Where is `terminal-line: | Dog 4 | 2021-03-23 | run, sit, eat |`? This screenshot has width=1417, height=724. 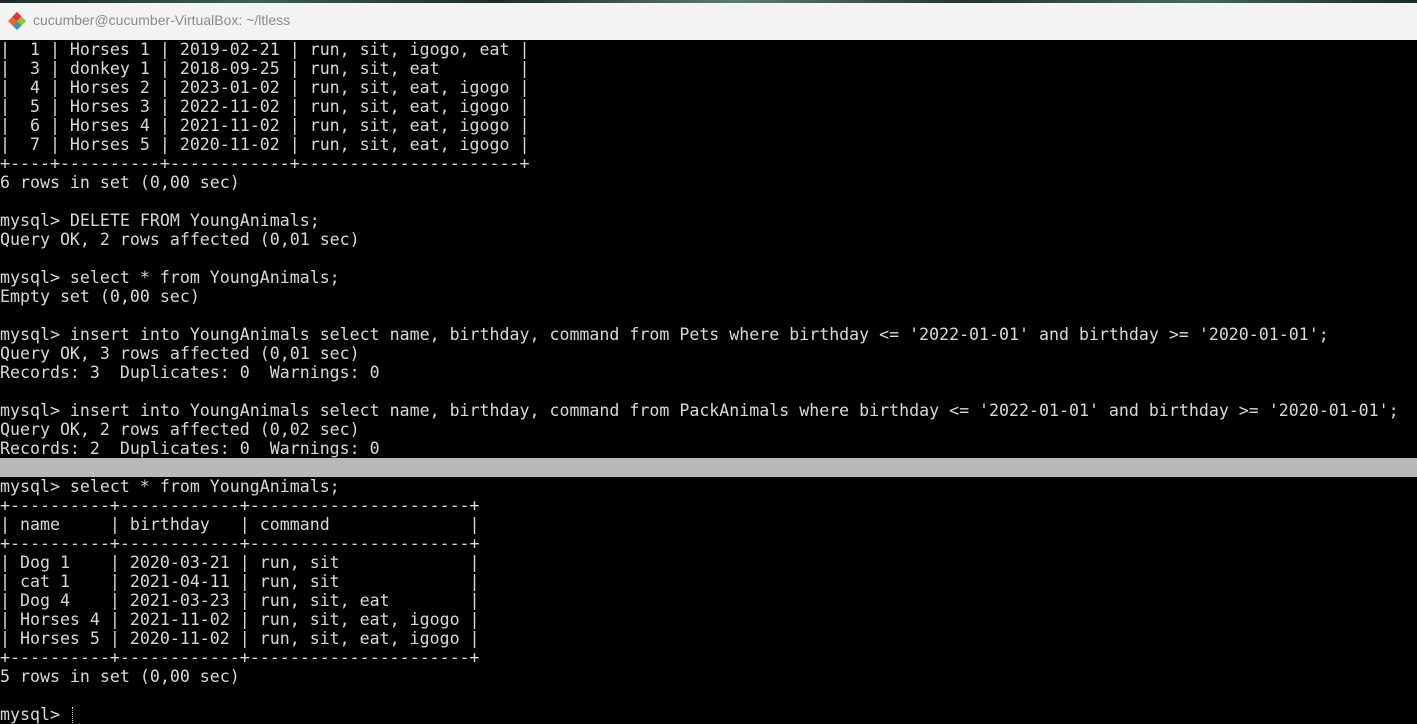
terminal-line: | Dog 4 | 2021-03-23 | run, sit, eat | is located at coordinates (240, 600).